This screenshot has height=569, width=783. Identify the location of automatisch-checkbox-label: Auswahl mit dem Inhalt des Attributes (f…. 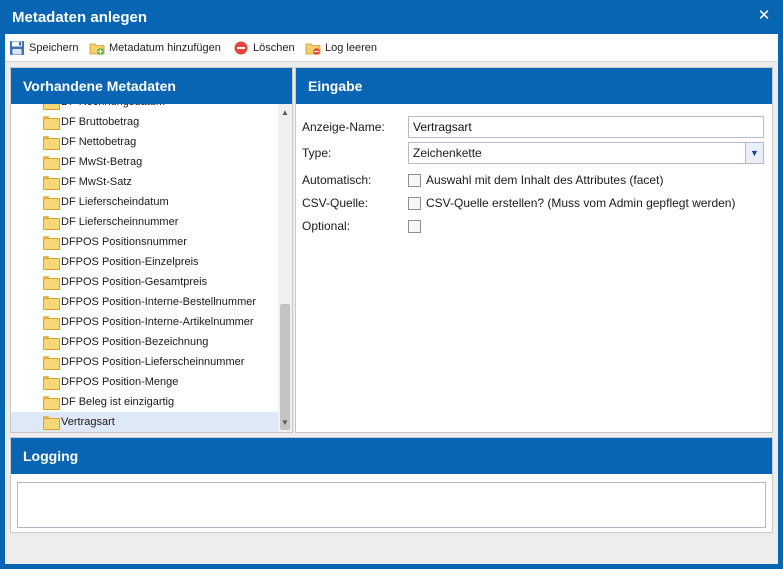
(544, 180).